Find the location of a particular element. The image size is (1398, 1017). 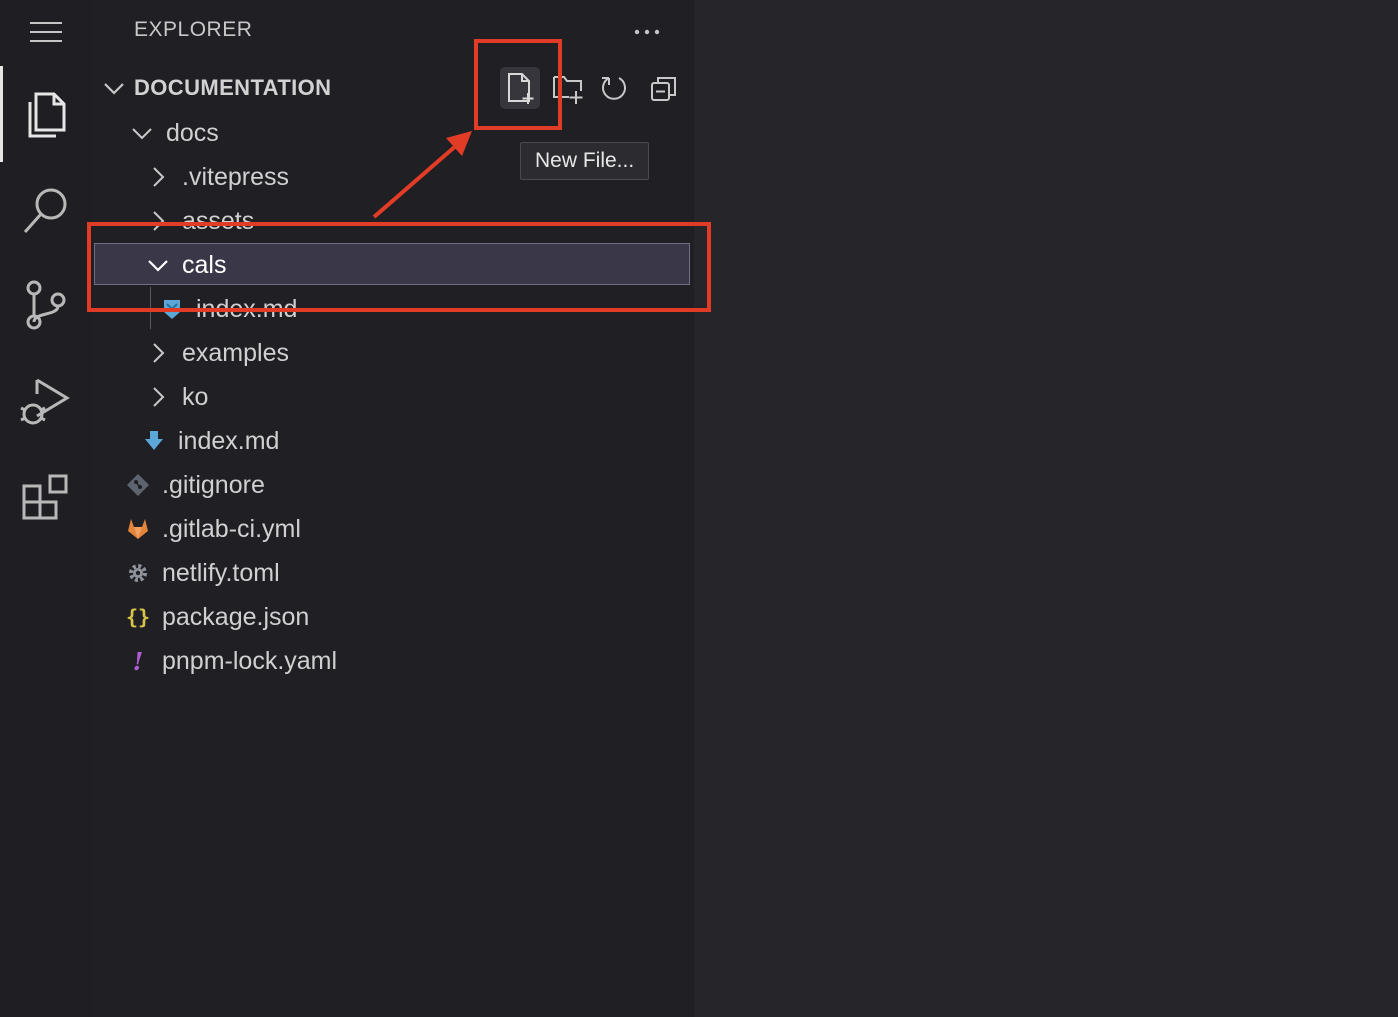

refresh-icon is located at coordinates (614, 88).